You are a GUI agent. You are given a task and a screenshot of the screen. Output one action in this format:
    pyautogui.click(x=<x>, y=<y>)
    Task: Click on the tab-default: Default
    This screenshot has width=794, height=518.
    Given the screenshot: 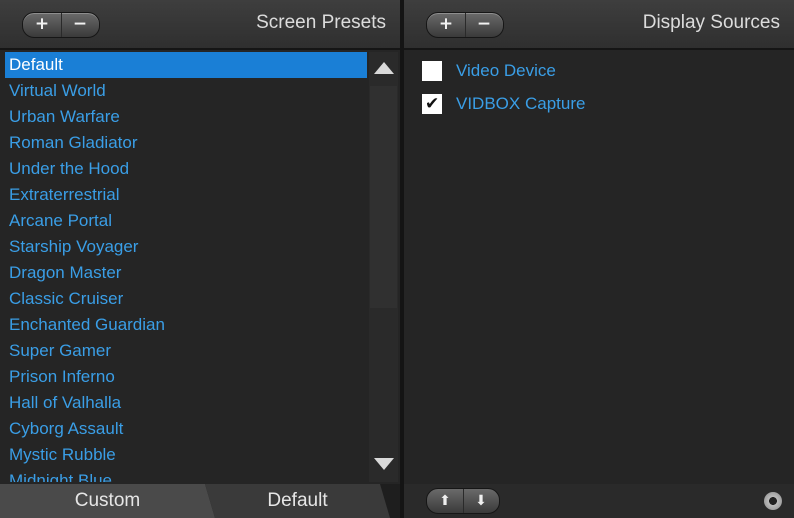 What is the action you would take?
    pyautogui.click(x=297, y=501)
    